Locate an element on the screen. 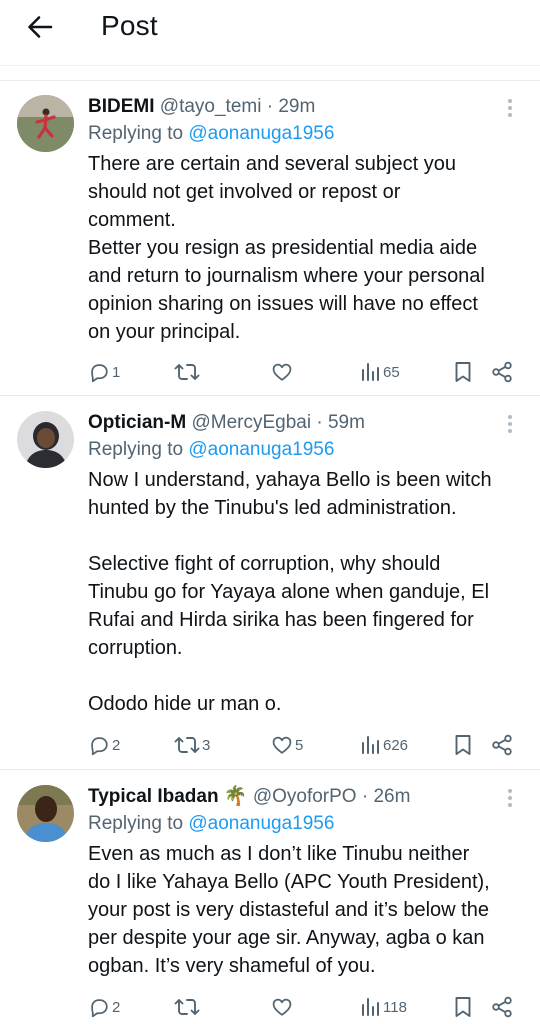 The height and width of the screenshot is (1024, 540). top-bar: Post is located at coordinates (270, 28).